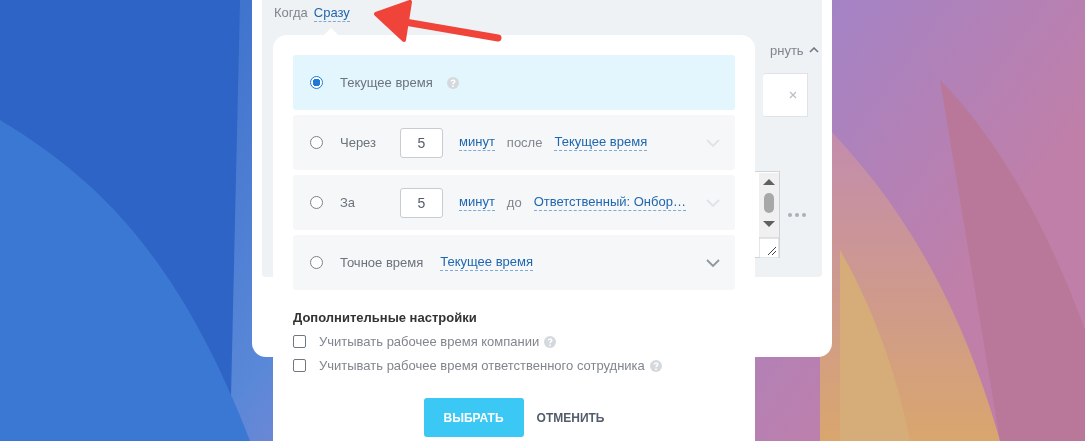  Describe the element at coordinates (514, 82) in the screenshot. I see `option-row: Текущее время` at that location.